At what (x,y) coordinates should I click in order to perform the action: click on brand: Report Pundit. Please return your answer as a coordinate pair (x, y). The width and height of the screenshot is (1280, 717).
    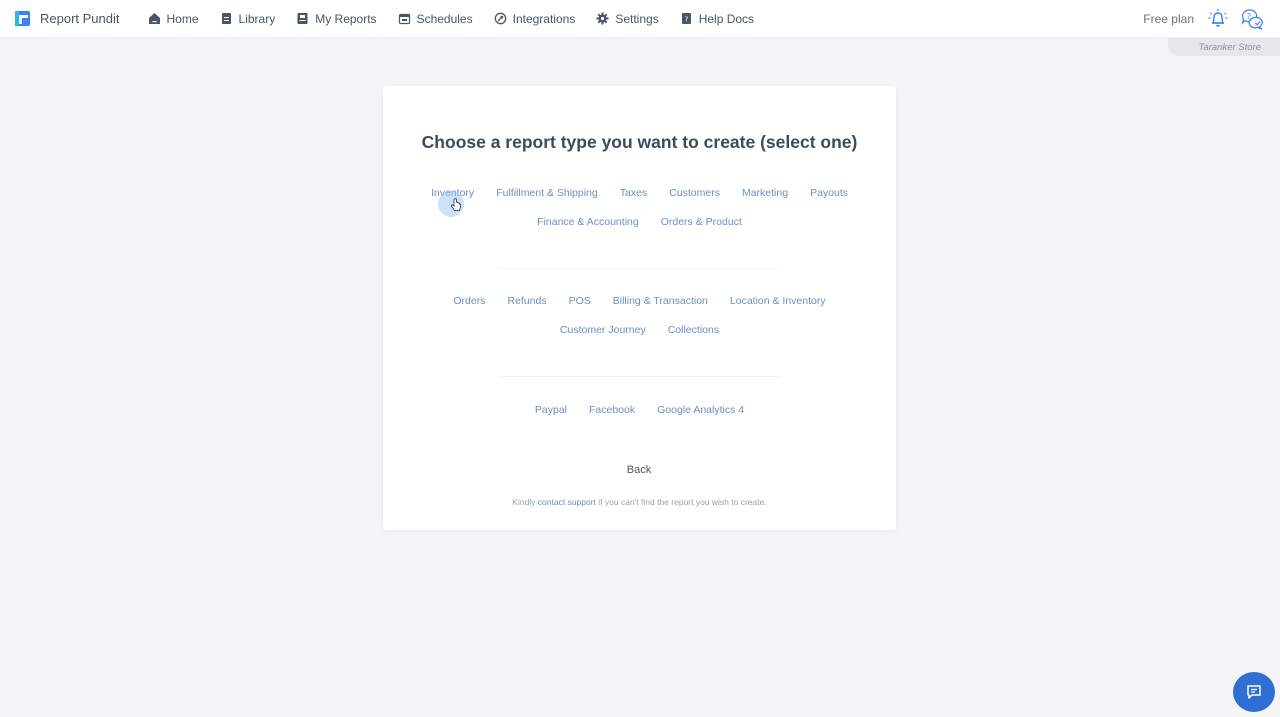
    Looking at the image, I should click on (67, 18).